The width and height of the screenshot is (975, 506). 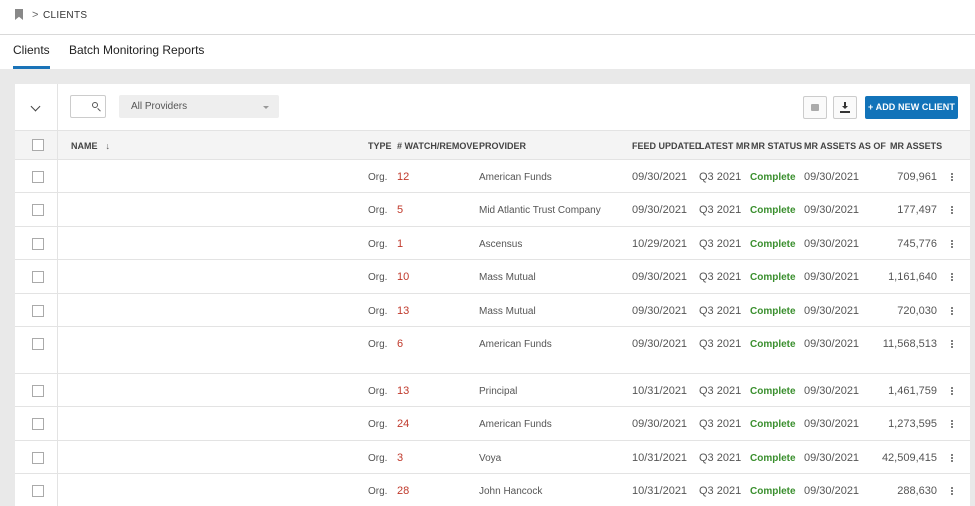 What do you see at coordinates (724, 146) in the screenshot?
I see `column-latest-mr-header: LATEST MR` at bounding box center [724, 146].